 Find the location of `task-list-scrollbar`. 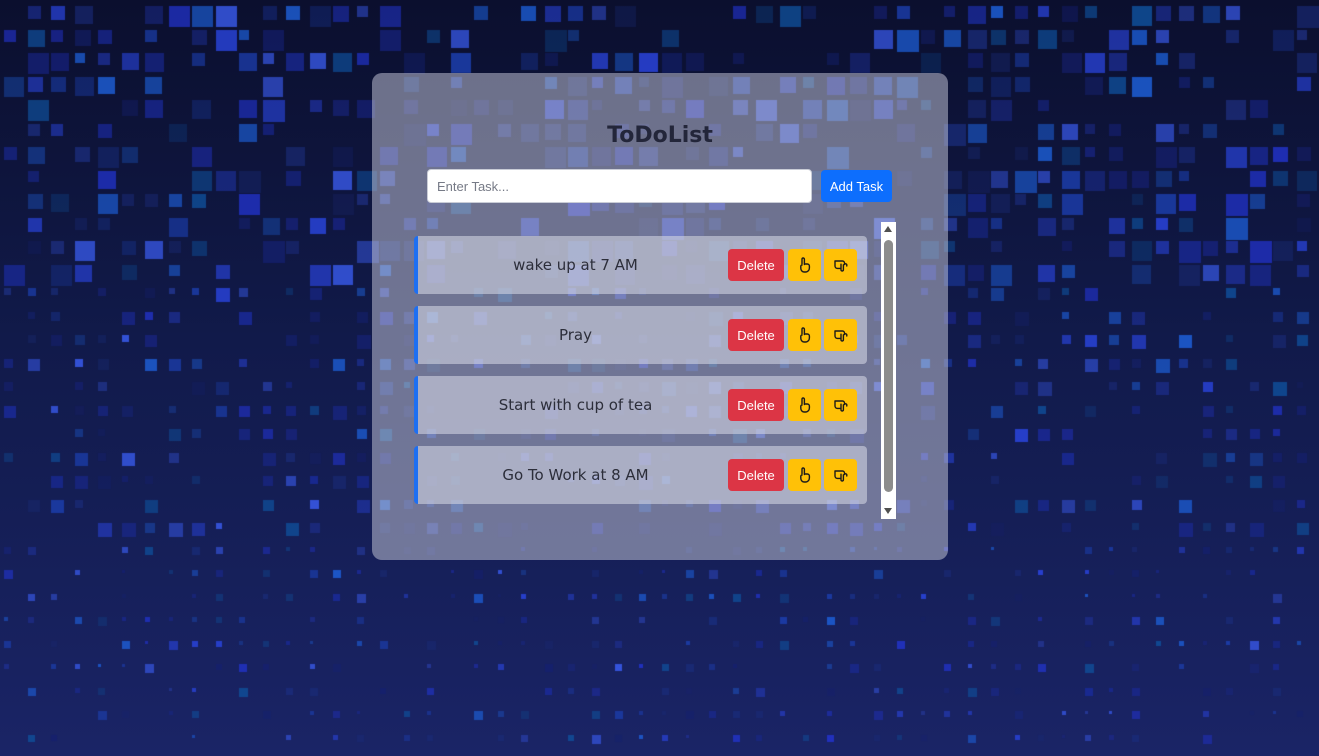

task-list-scrollbar is located at coordinates (888, 370).